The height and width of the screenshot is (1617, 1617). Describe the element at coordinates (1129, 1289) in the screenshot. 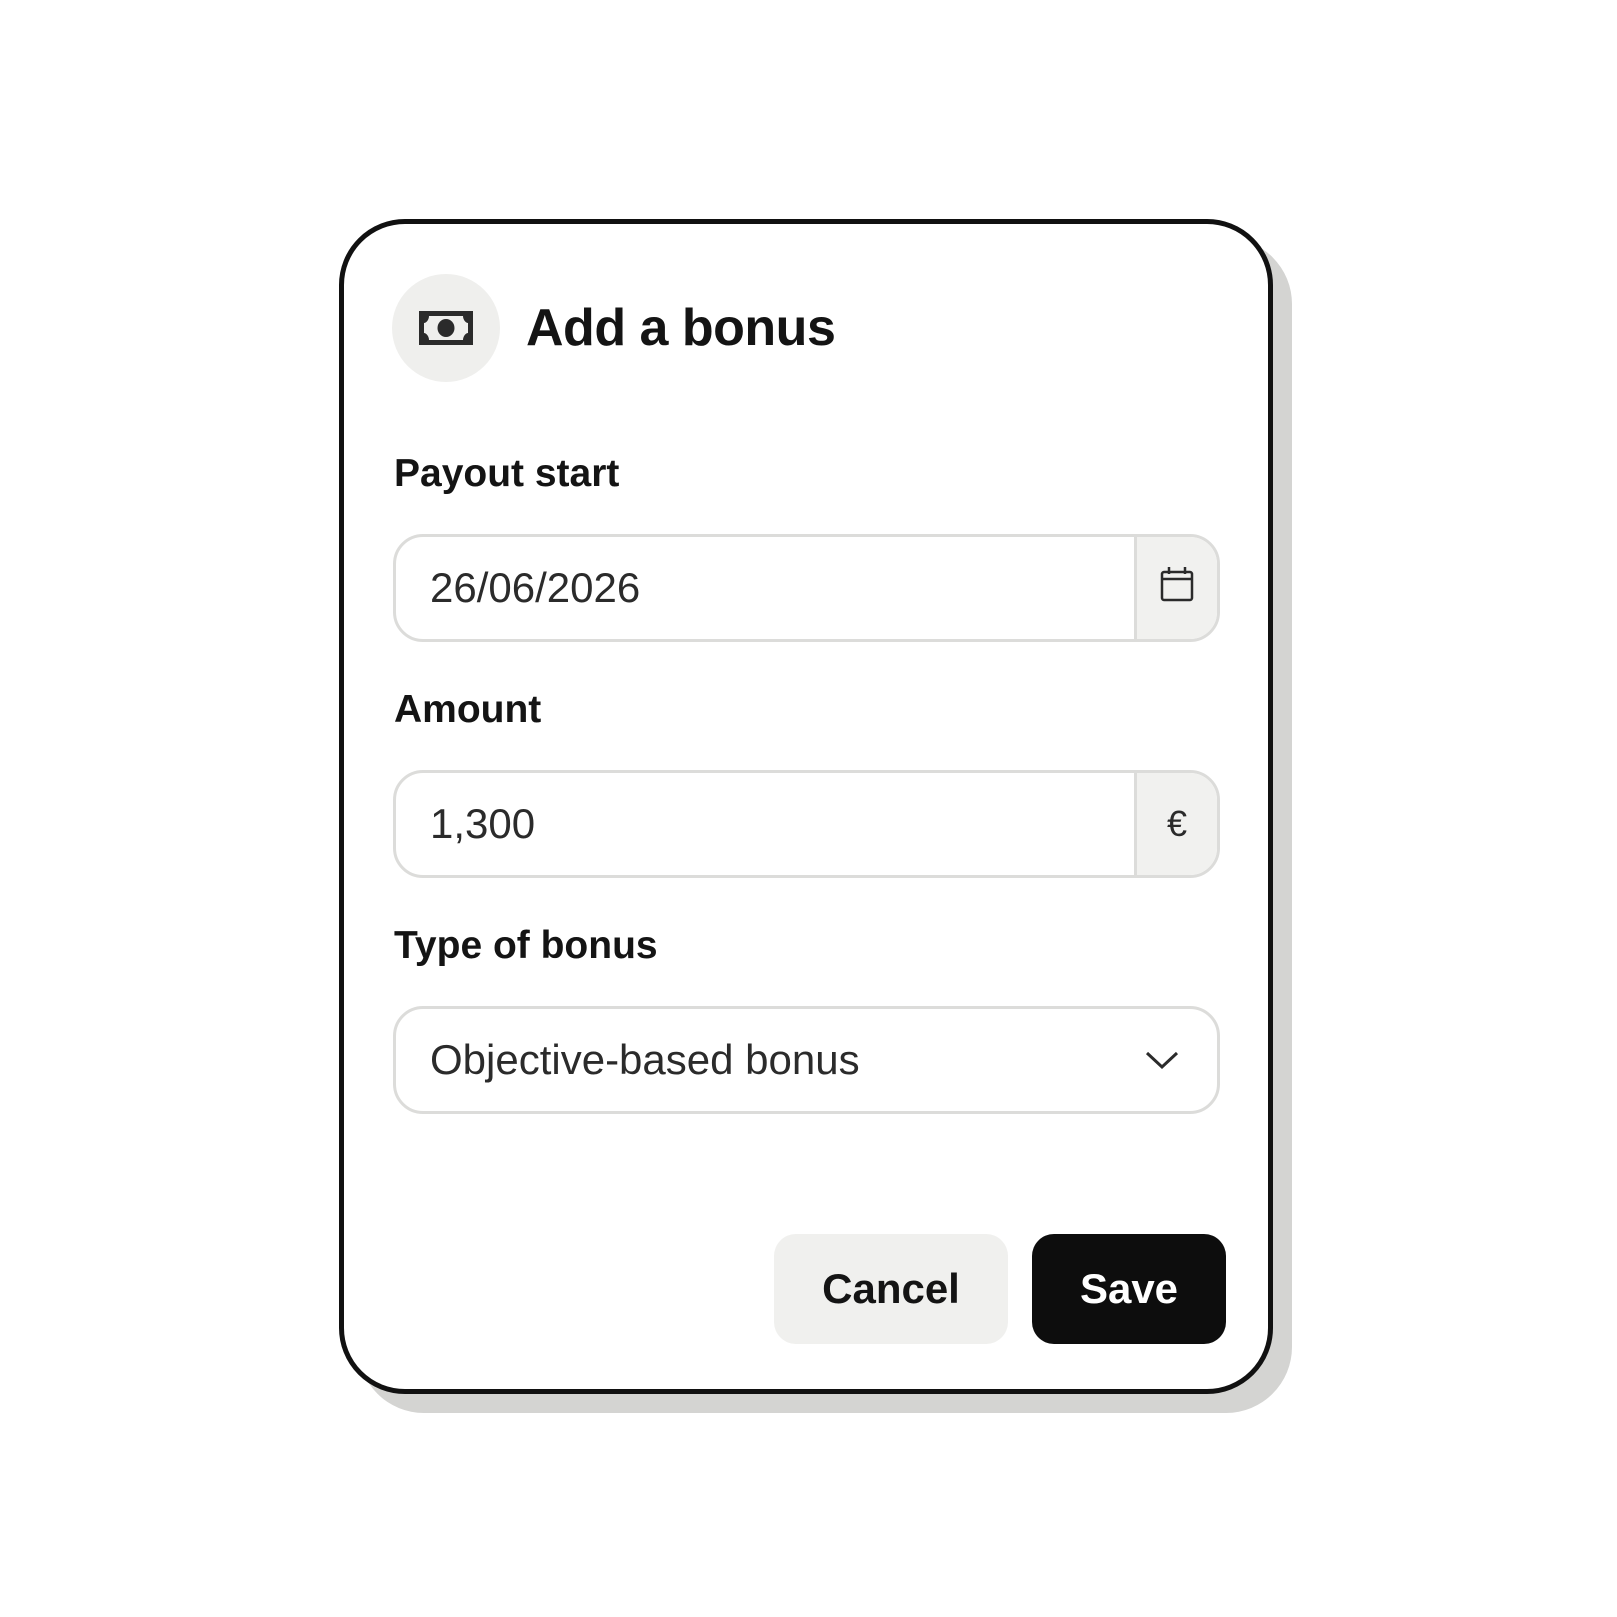

I see `save-button: Save` at that location.